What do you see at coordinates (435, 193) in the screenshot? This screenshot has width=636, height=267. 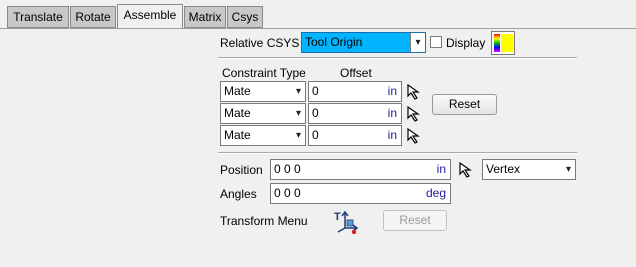 I see `angles-unit: deg` at bounding box center [435, 193].